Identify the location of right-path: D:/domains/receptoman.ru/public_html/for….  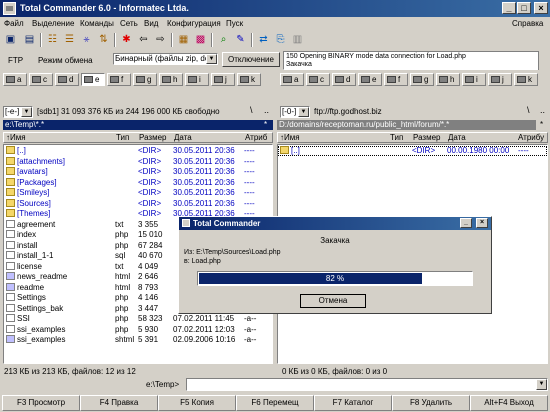
(406, 125).